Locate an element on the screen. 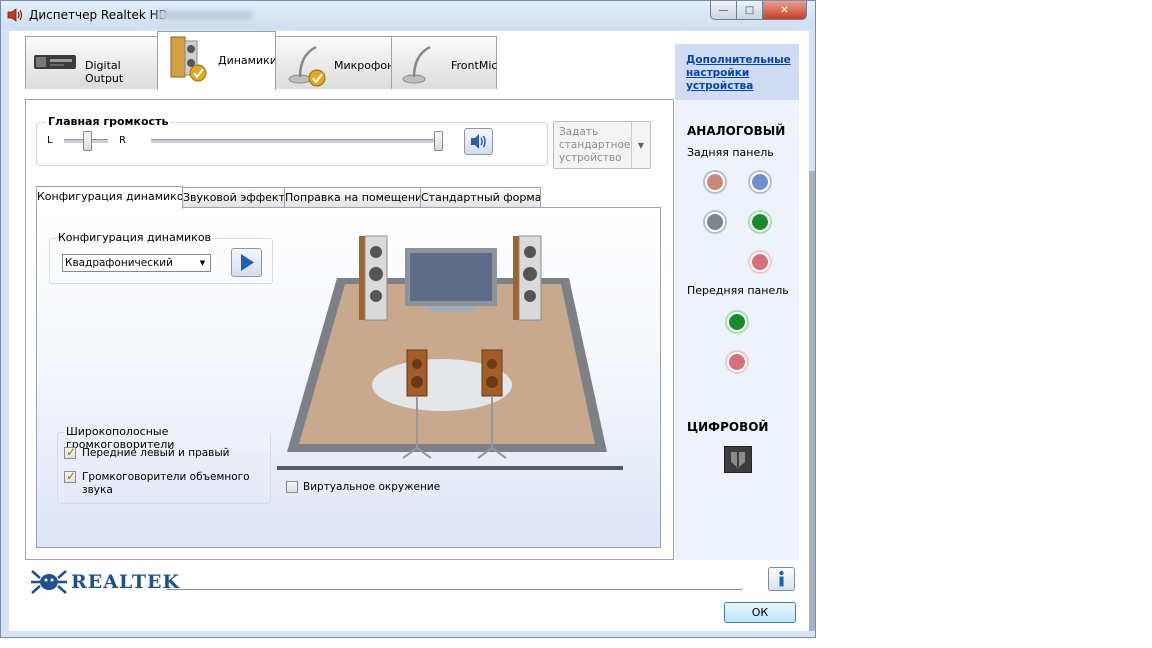  info-icon is located at coordinates (781, 578).